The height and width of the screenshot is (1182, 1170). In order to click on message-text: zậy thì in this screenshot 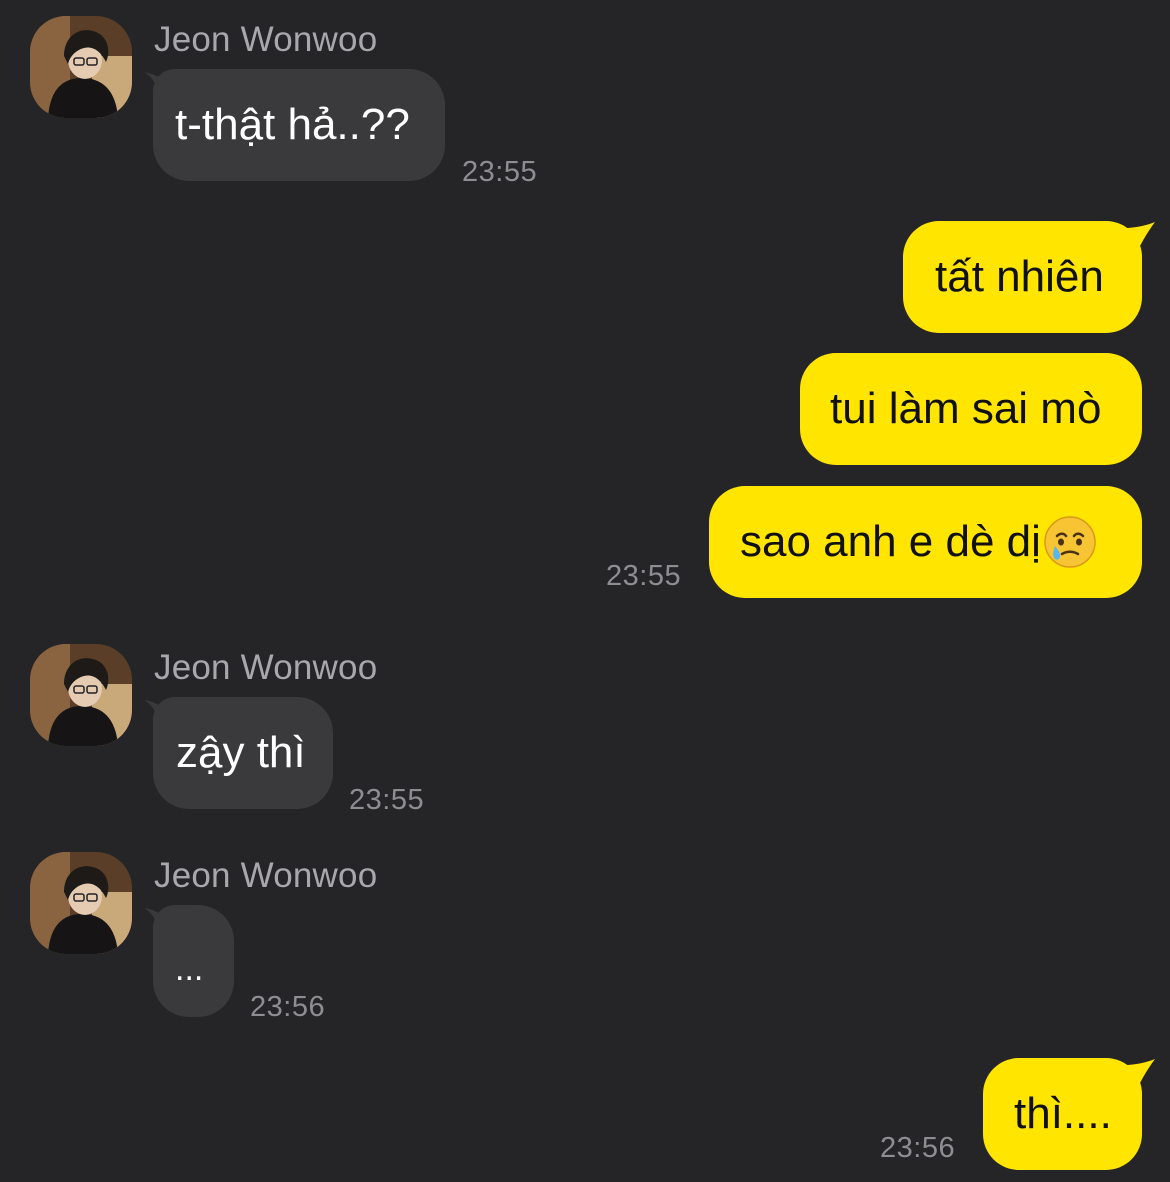, I will do `click(241, 752)`.